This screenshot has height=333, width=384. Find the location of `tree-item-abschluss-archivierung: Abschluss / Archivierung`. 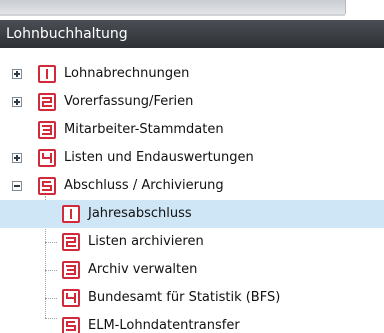

tree-item-abschluss-archivierung: Abschluss / Archivierung is located at coordinates (192, 186).